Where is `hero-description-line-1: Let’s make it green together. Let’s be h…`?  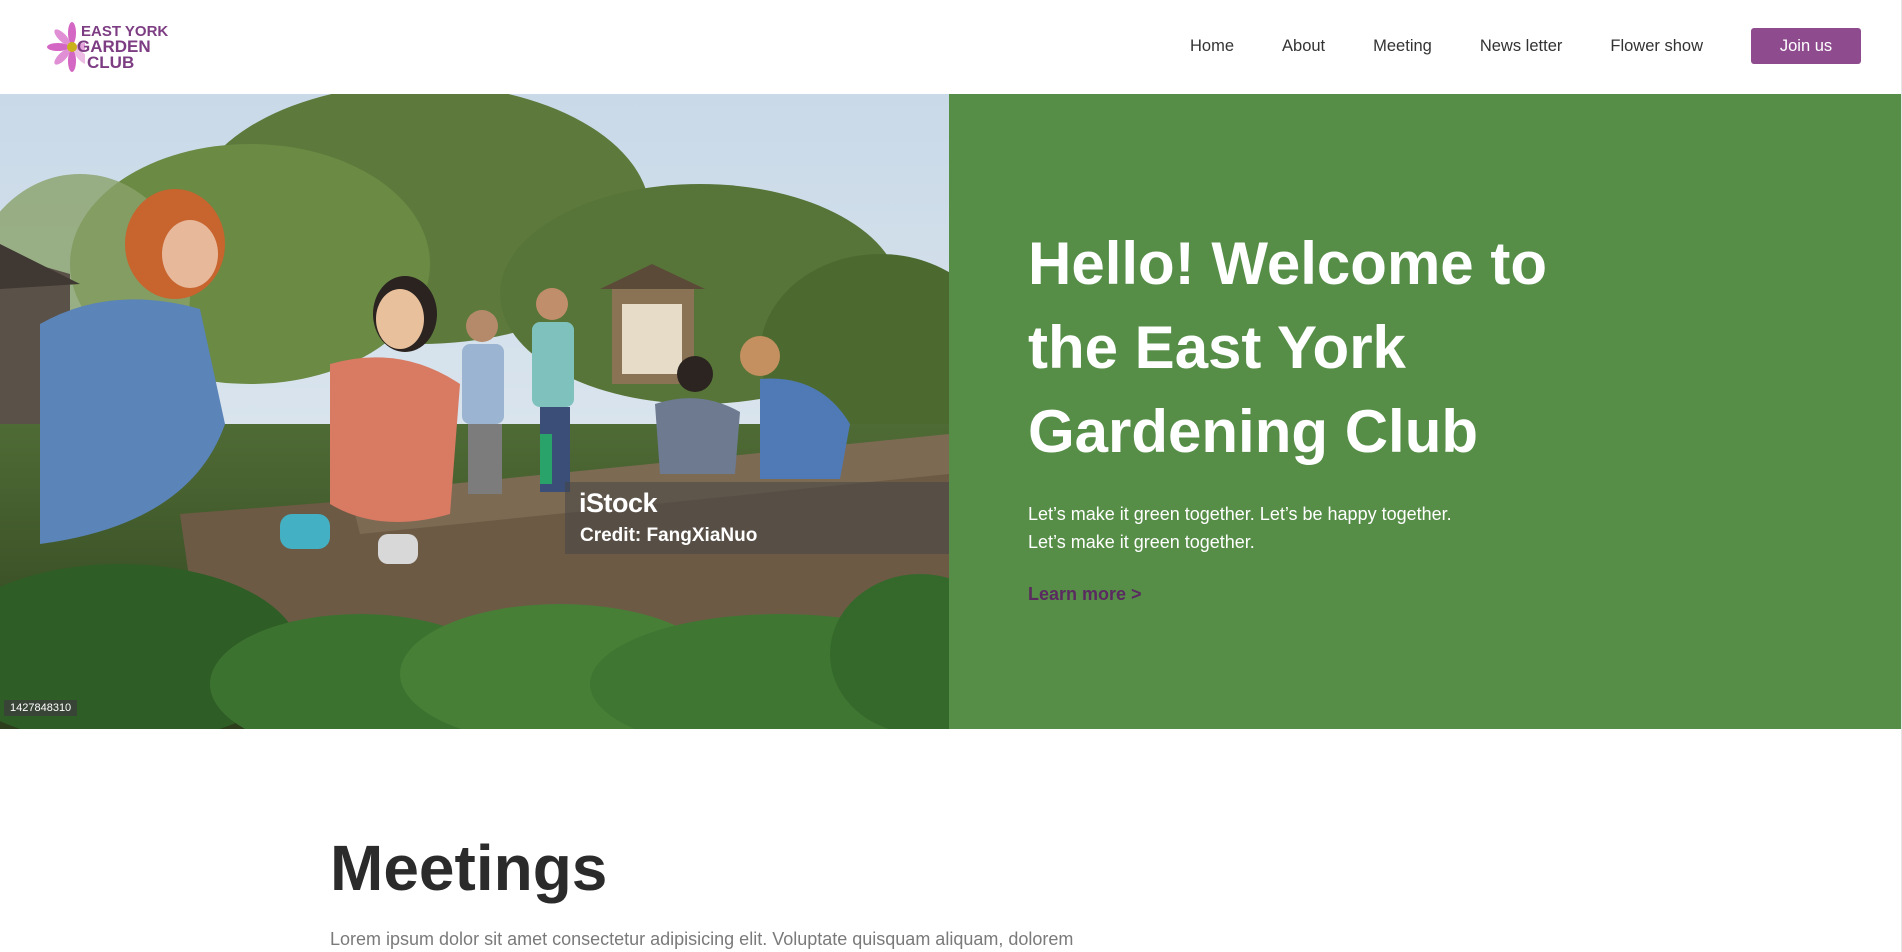 hero-description-line-1: Let’s make it green together. Let’s be h… is located at coordinates (1240, 514).